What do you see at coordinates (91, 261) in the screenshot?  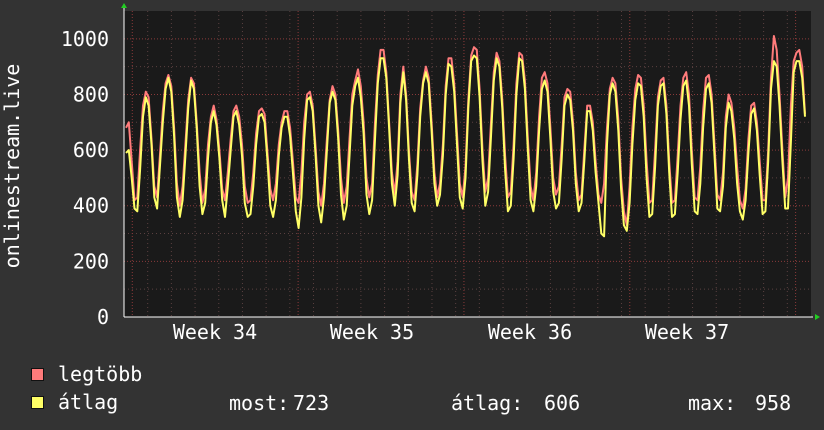 I see `y-tick-label: 200` at bounding box center [91, 261].